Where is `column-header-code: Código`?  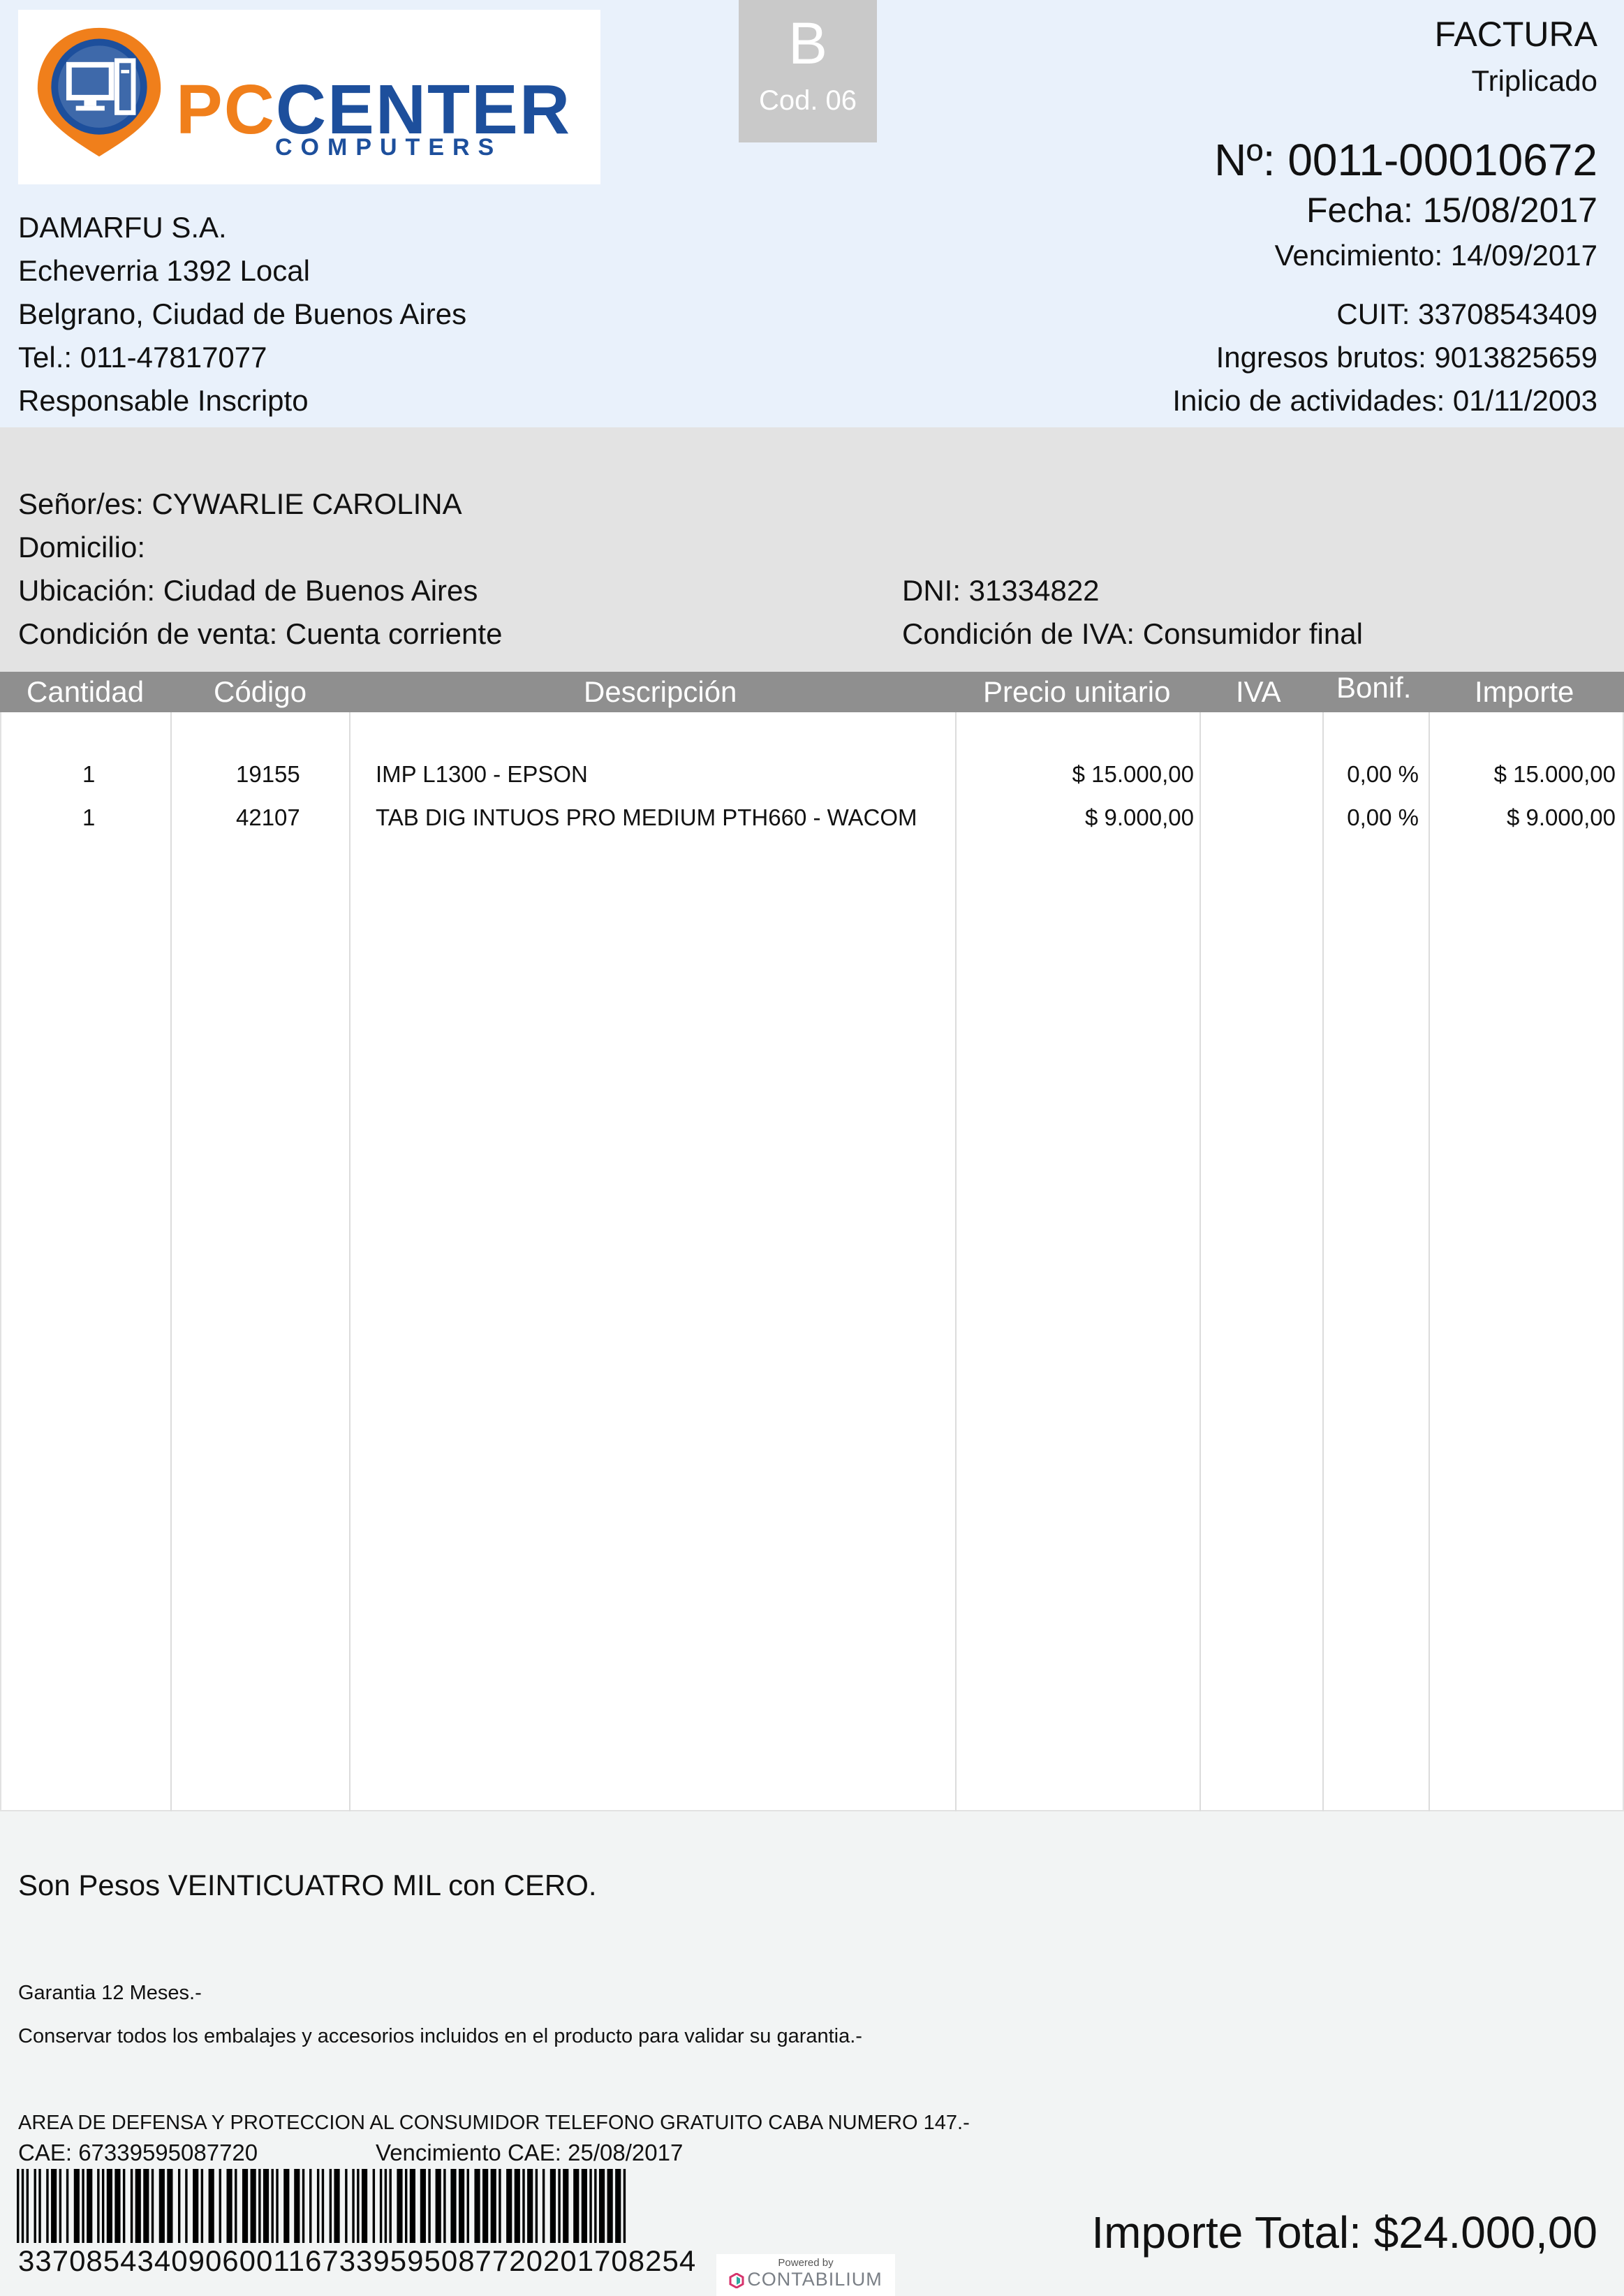 column-header-code: Código is located at coordinates (260, 692).